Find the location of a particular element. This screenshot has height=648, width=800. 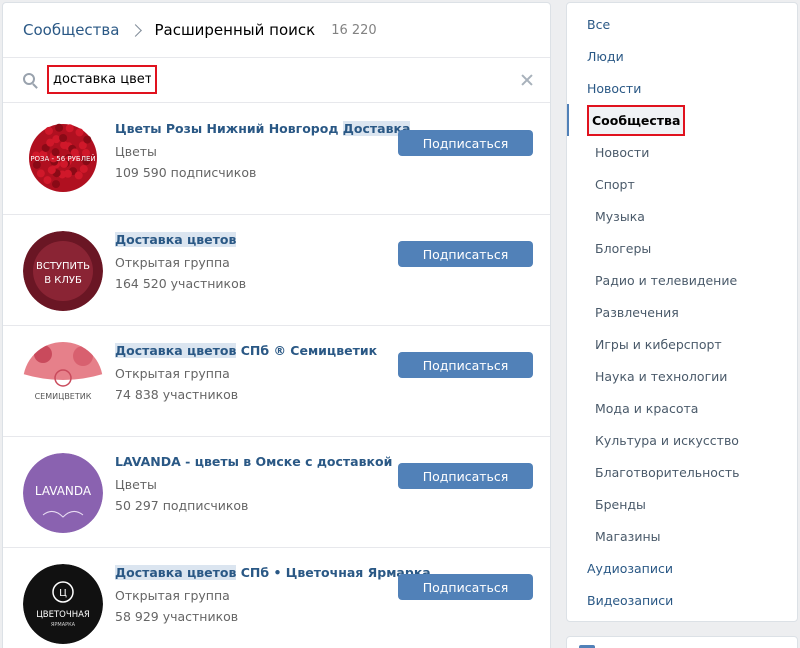

menu-item-label: Блогеры is located at coordinates (623, 248).